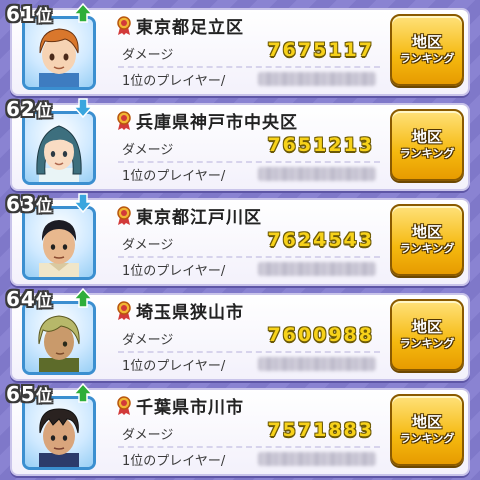 The width and height of the screenshot is (480, 480). I want to click on region-name: 兵庫県神戸市中央区, so click(217, 123).